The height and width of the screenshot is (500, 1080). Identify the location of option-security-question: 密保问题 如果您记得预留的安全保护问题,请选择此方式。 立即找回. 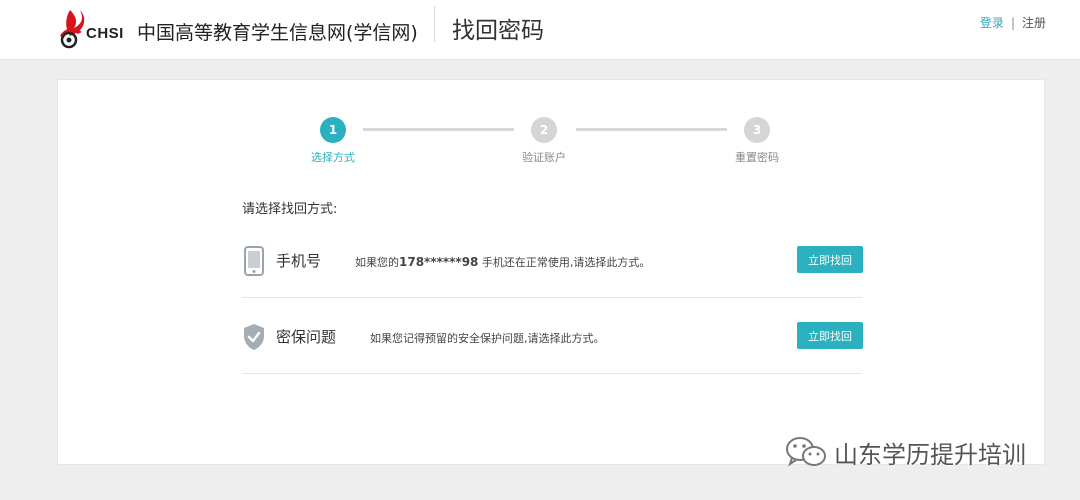
(552, 336).